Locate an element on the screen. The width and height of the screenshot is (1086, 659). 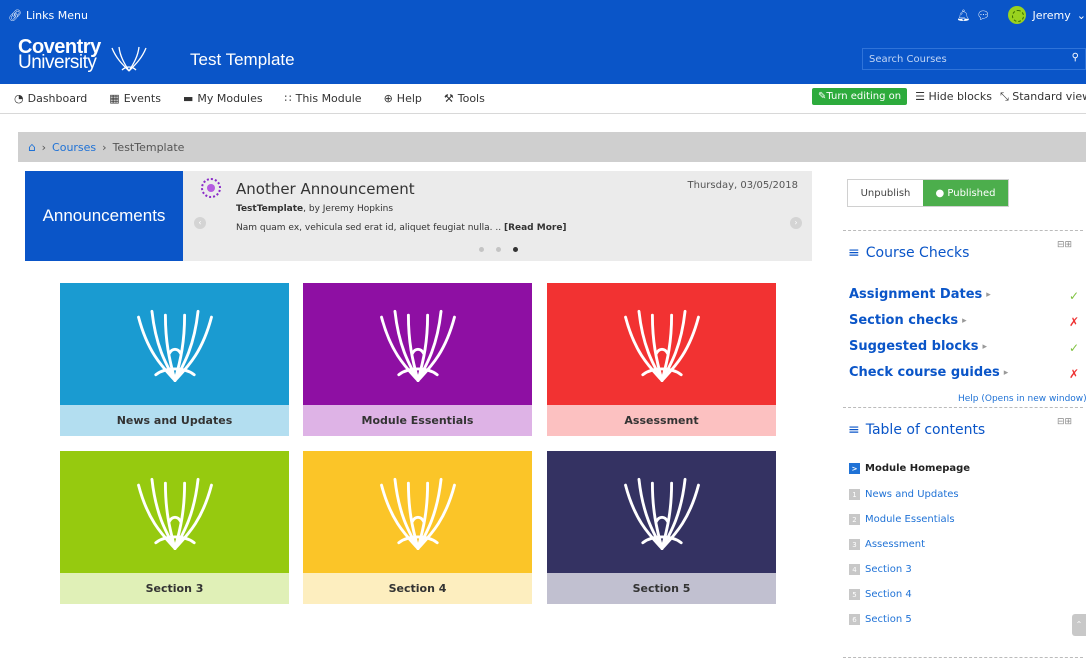
published-button: ● Published is located at coordinates (965, 193).